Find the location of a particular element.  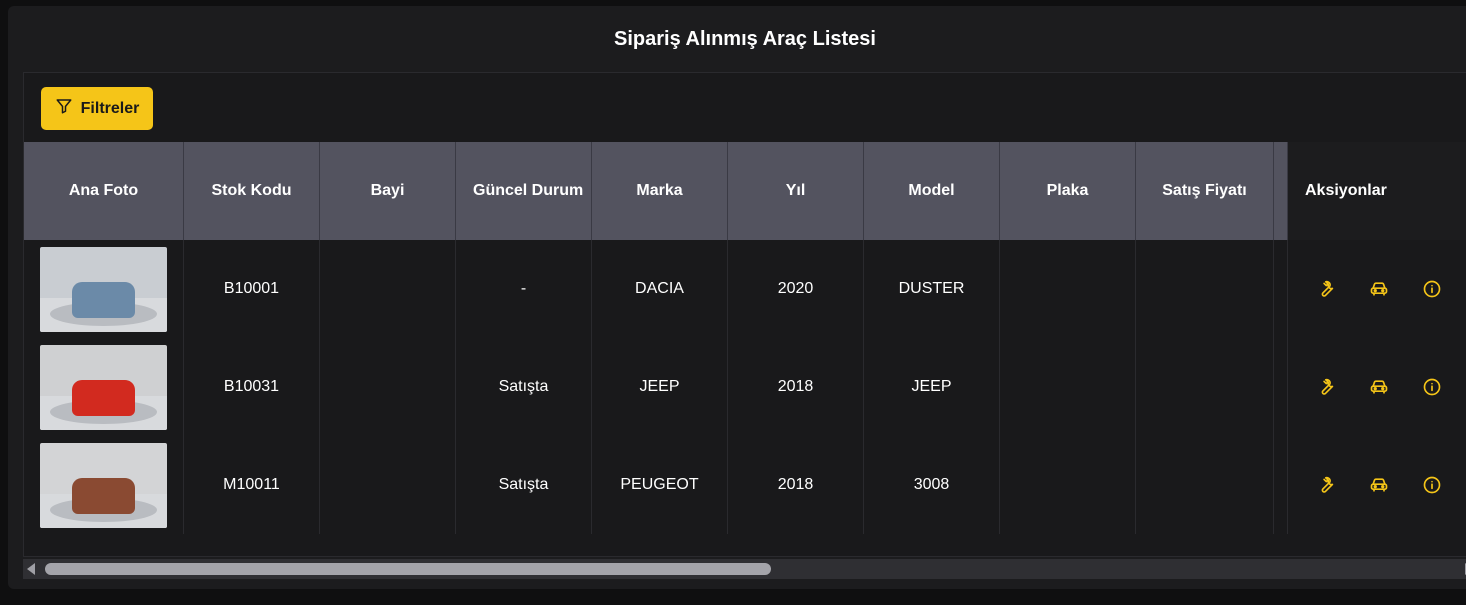

column-header-model: Model is located at coordinates (932, 191).